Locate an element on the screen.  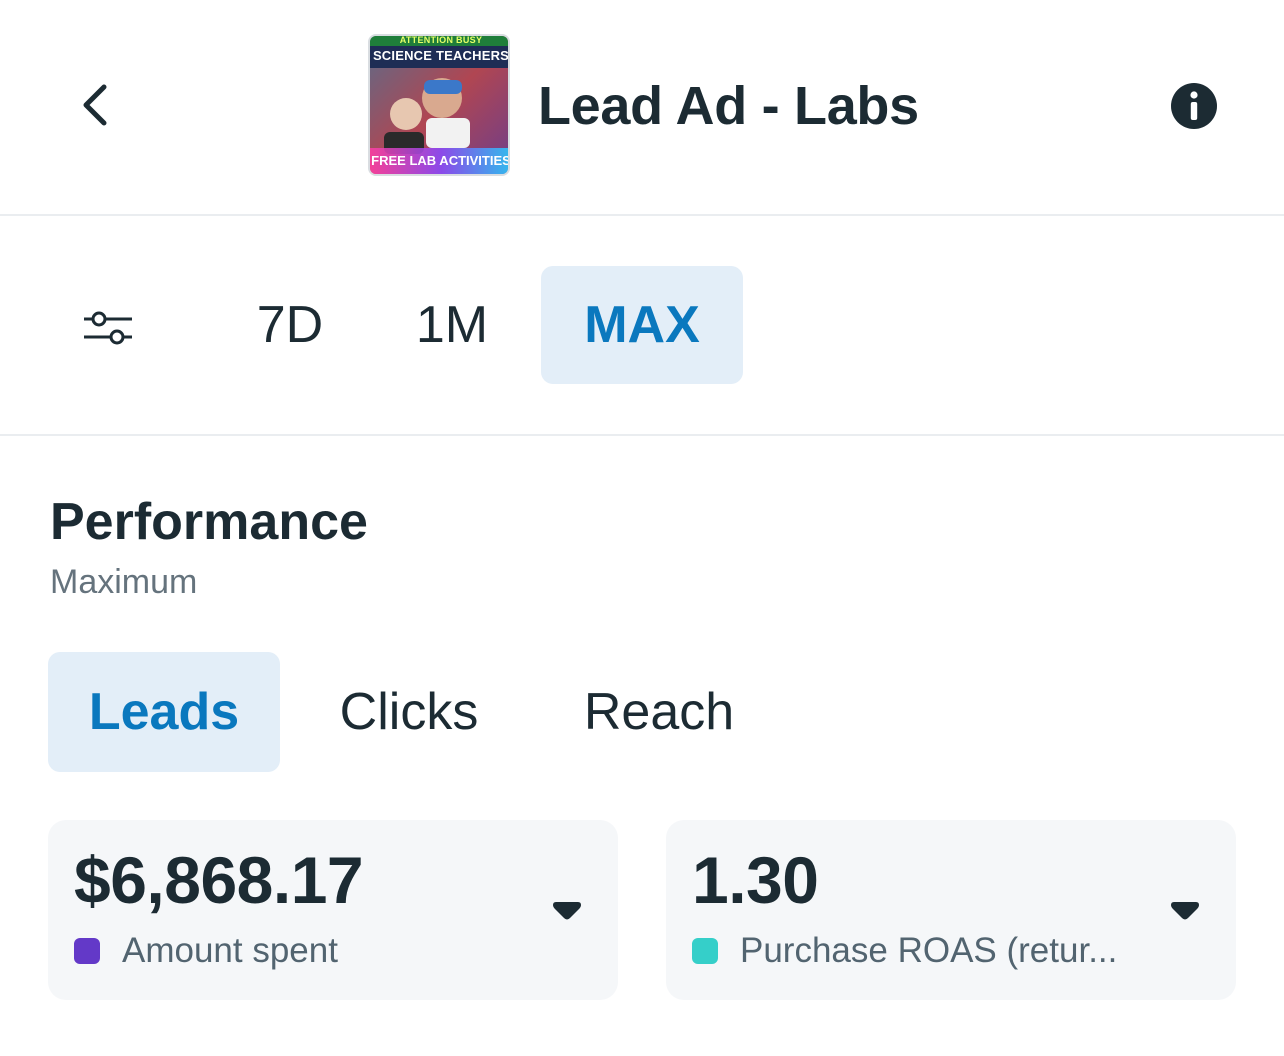
performance-heading: Performance is located at coordinates (209, 522).